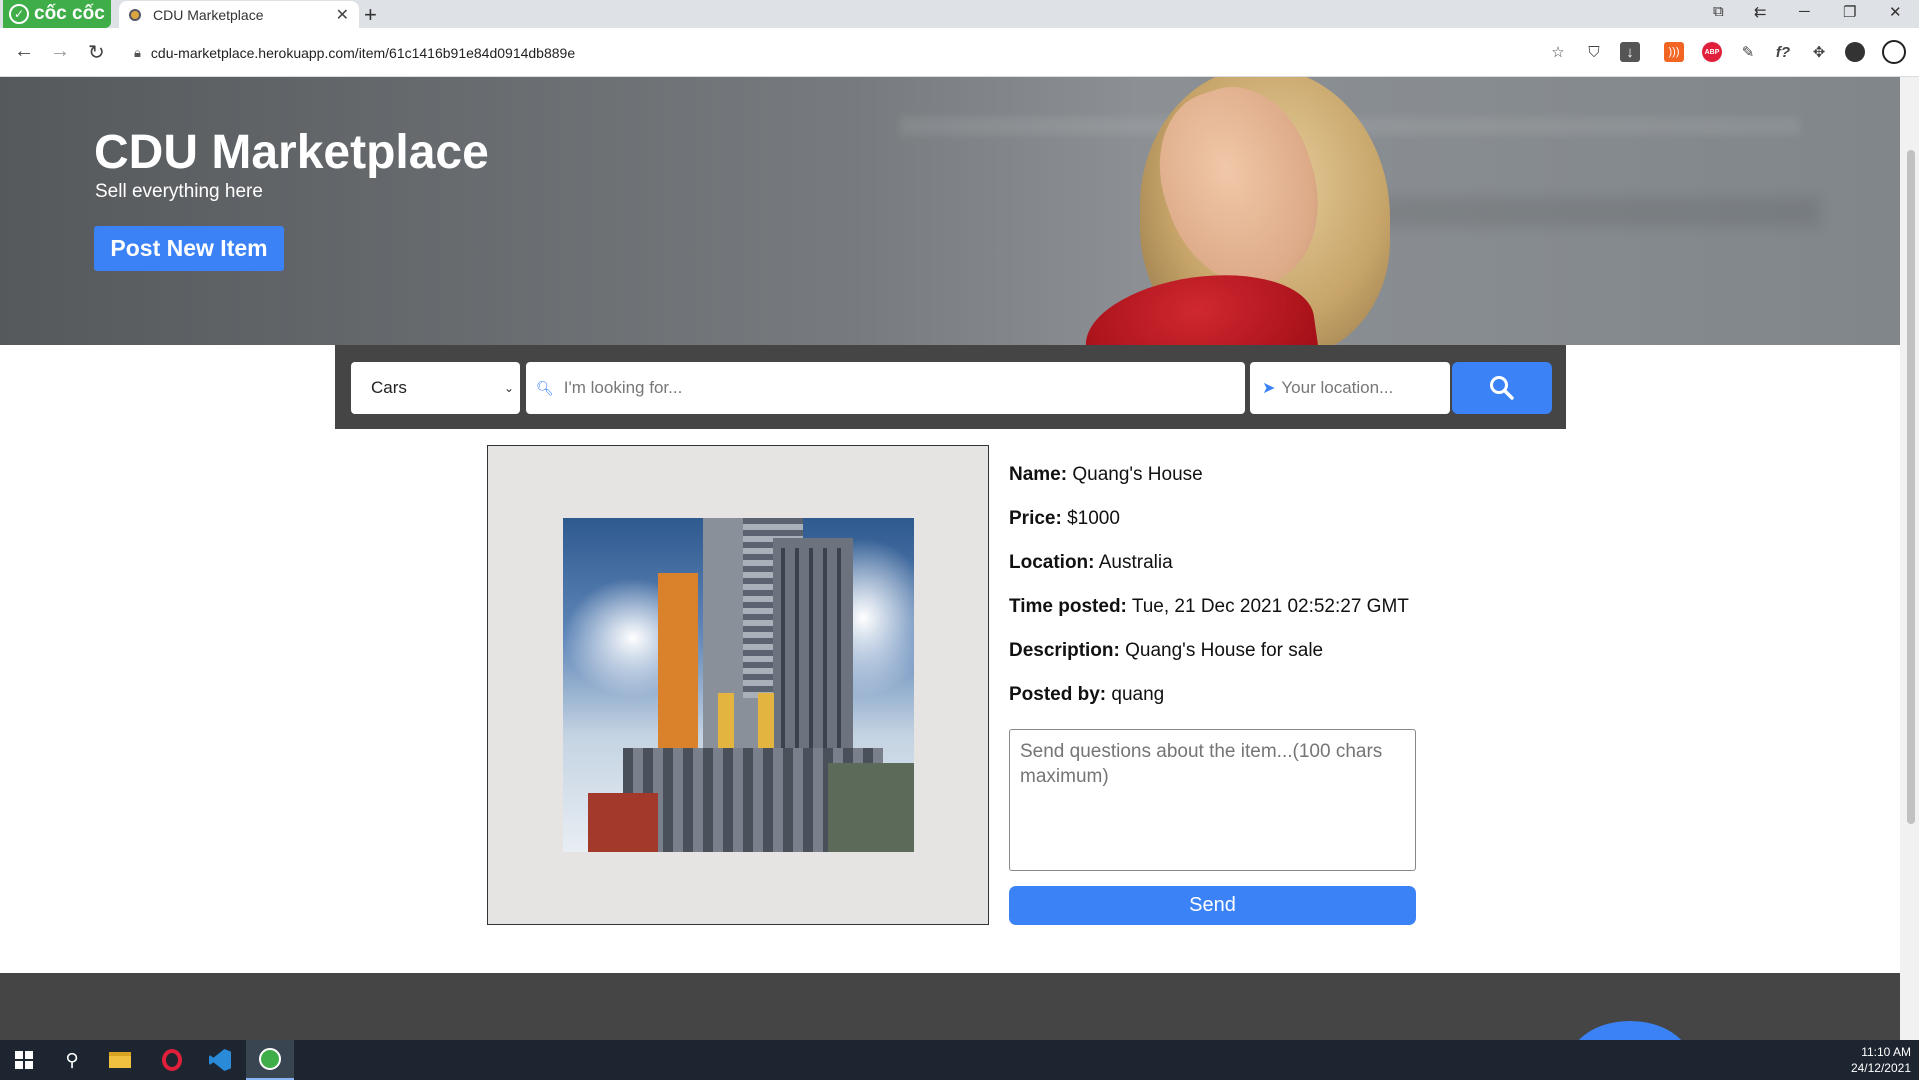 This screenshot has height=1080, width=1919. What do you see at coordinates (1783, 52) in the screenshot?
I see `formula-icon: f?` at bounding box center [1783, 52].